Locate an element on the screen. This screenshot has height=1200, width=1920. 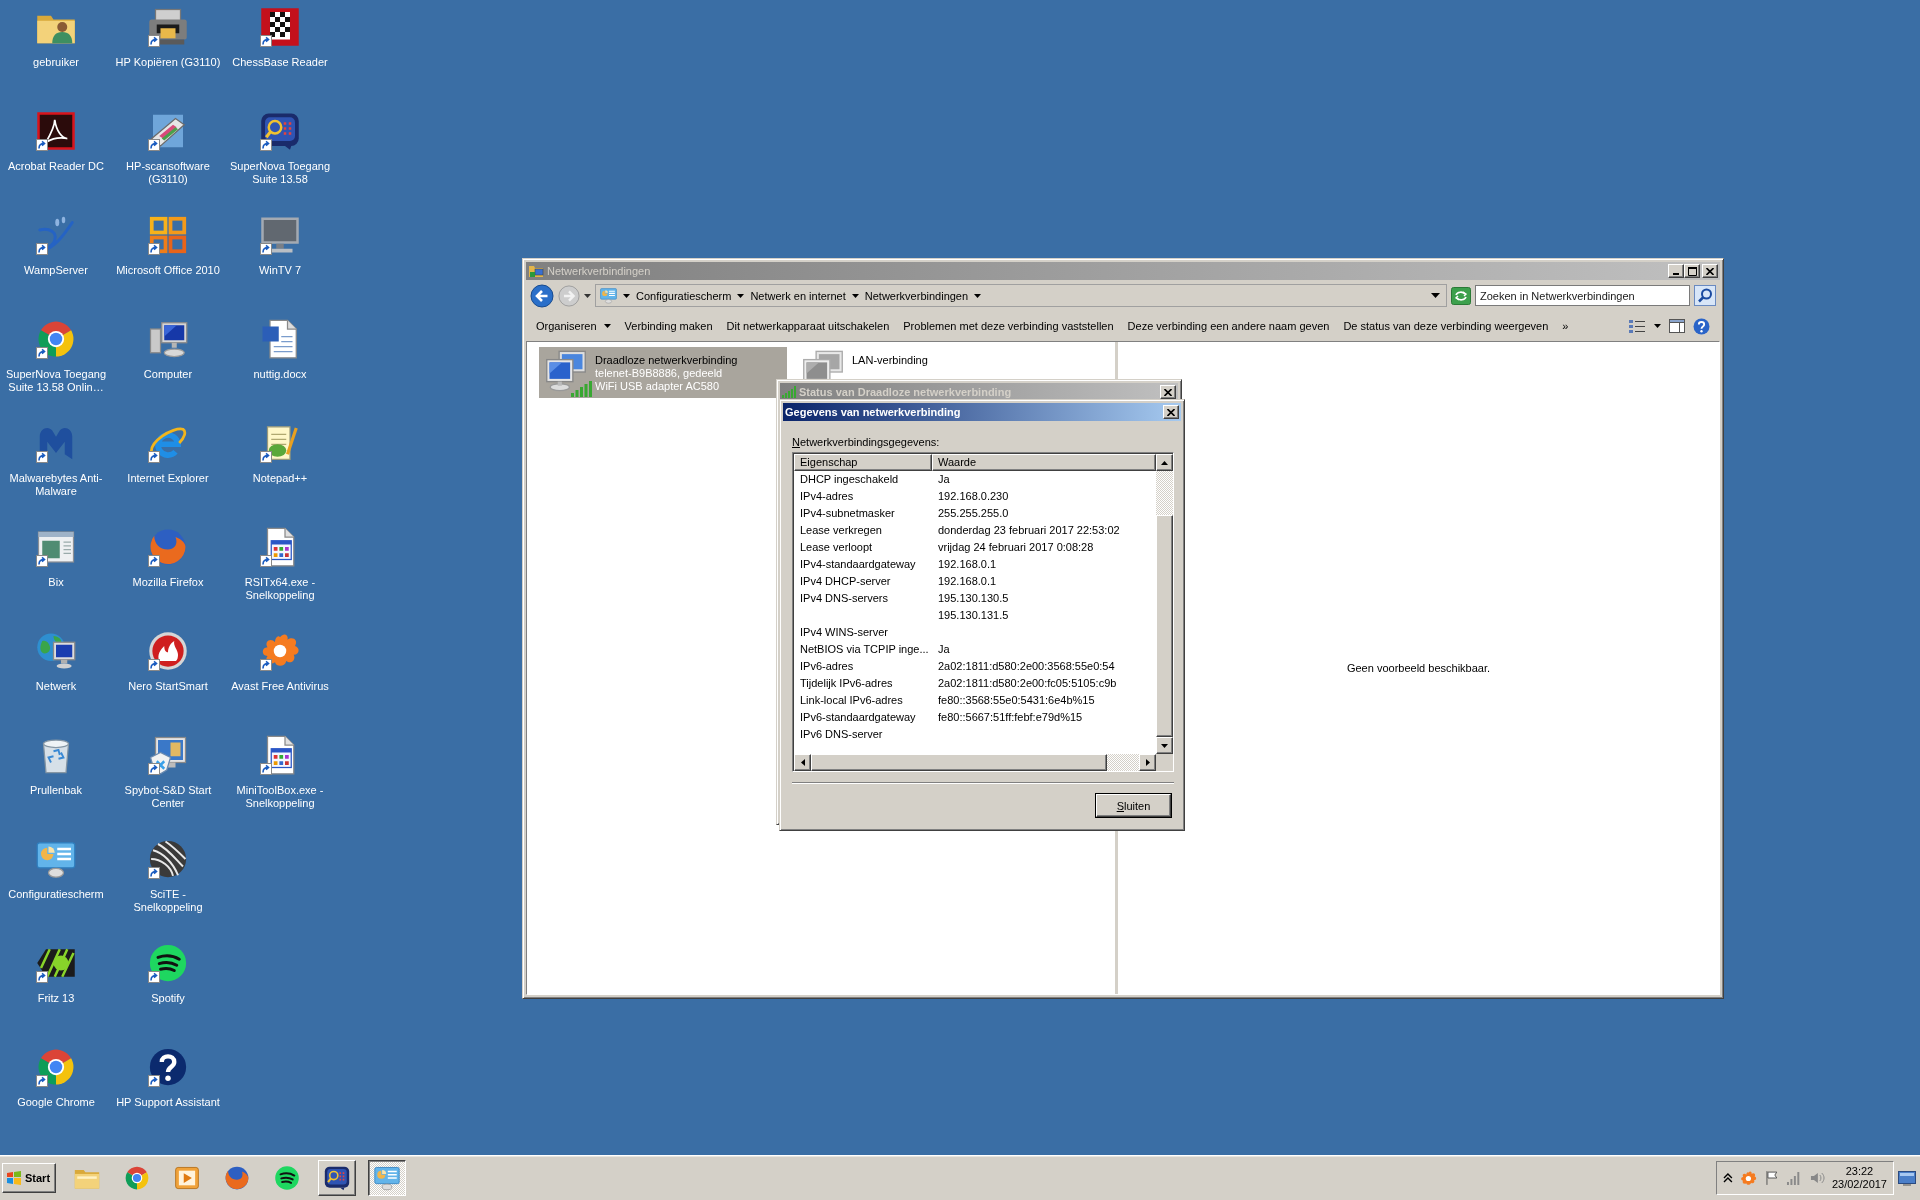
printer-icon is located at coordinates (168, 27).